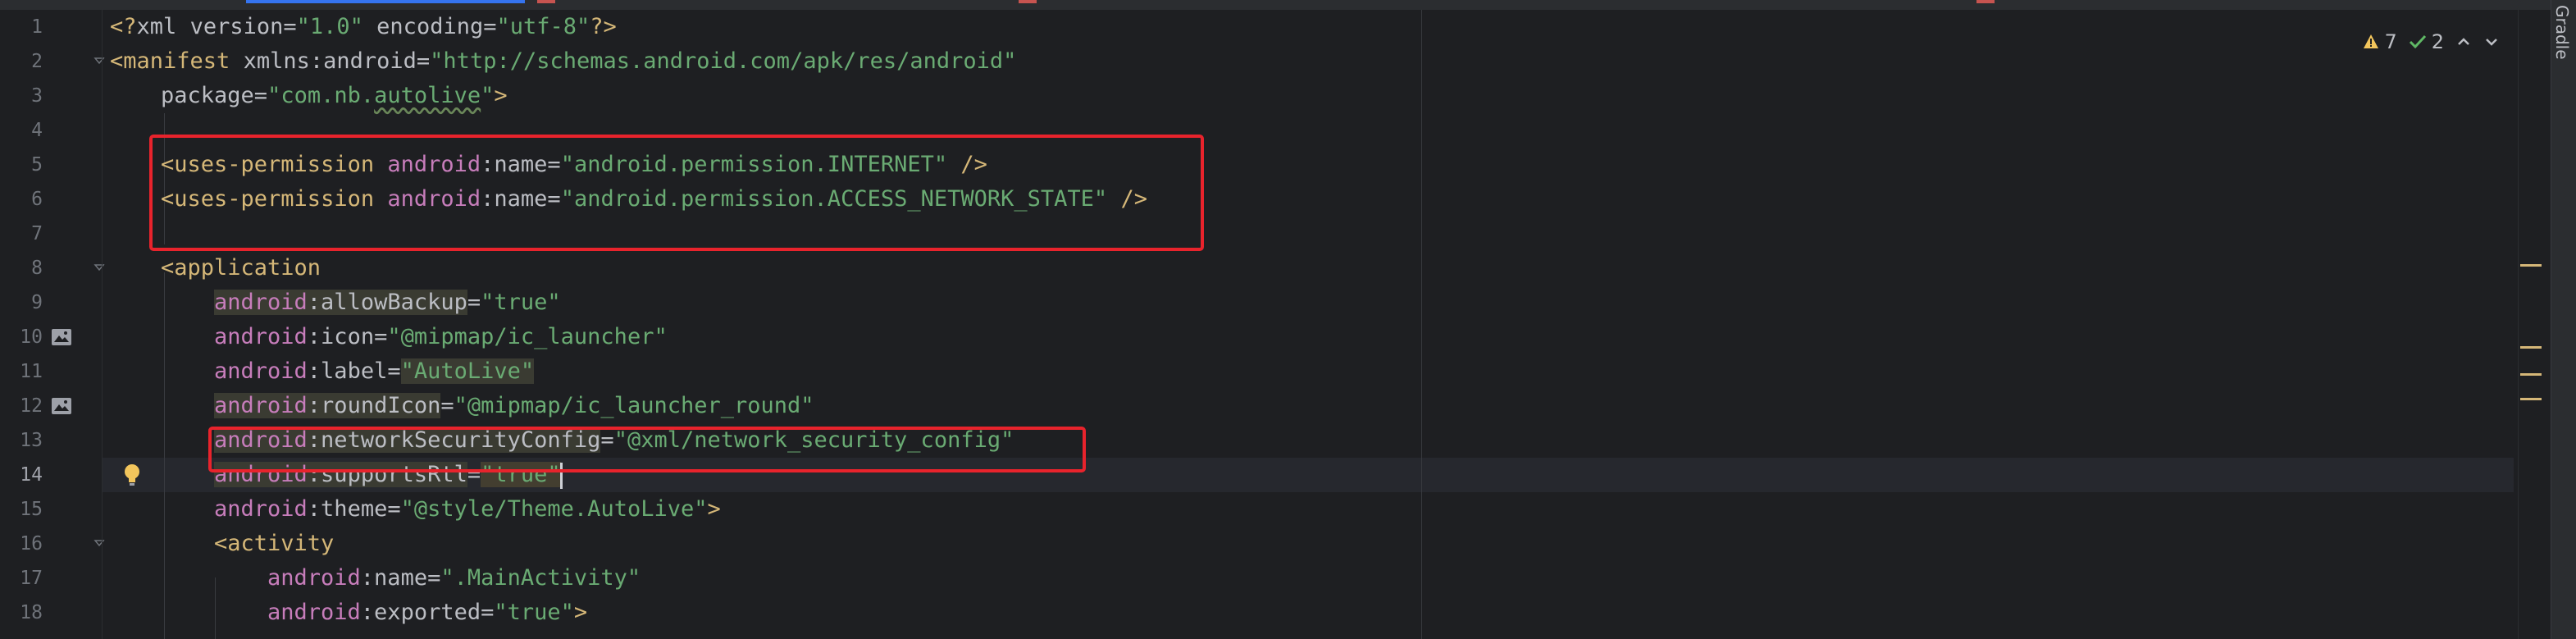  Describe the element at coordinates (37, 165) in the screenshot. I see `line-number: 5` at that location.